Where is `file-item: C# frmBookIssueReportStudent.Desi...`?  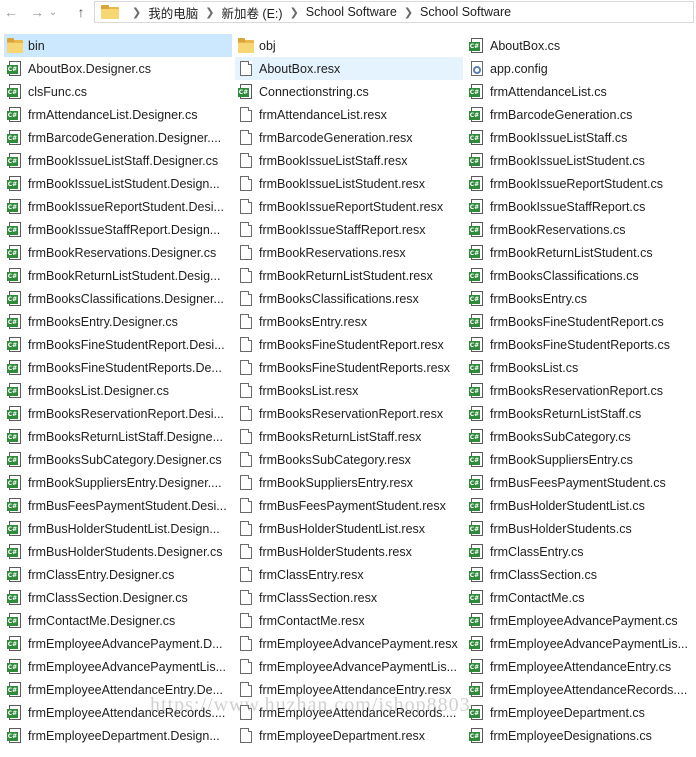
file-item: C# frmBookIssueReportStudent.Desi... is located at coordinates (118, 206).